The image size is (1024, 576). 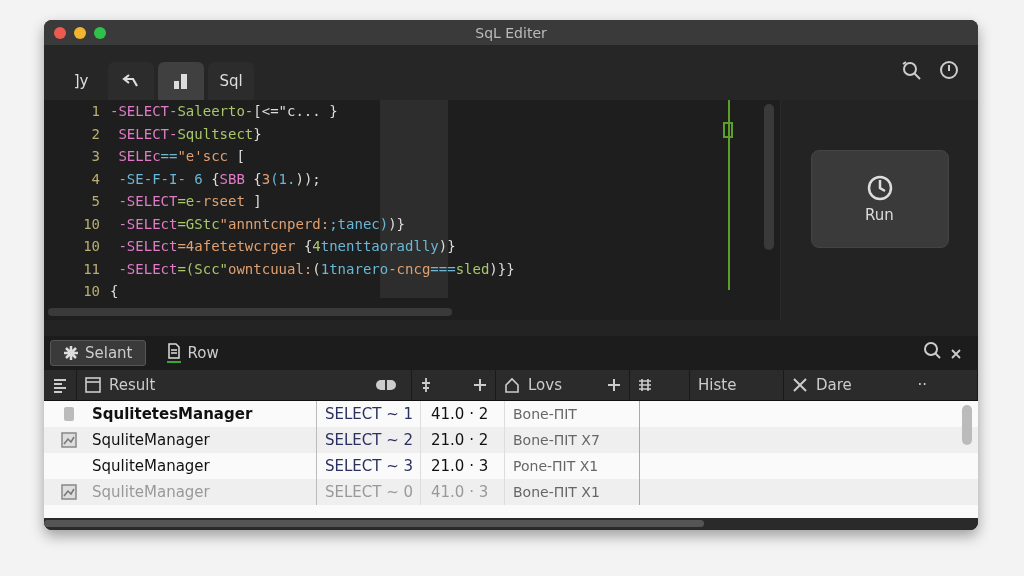 What do you see at coordinates (460, 440) in the screenshot?
I see `table-cell: 21.0 · 2` at bounding box center [460, 440].